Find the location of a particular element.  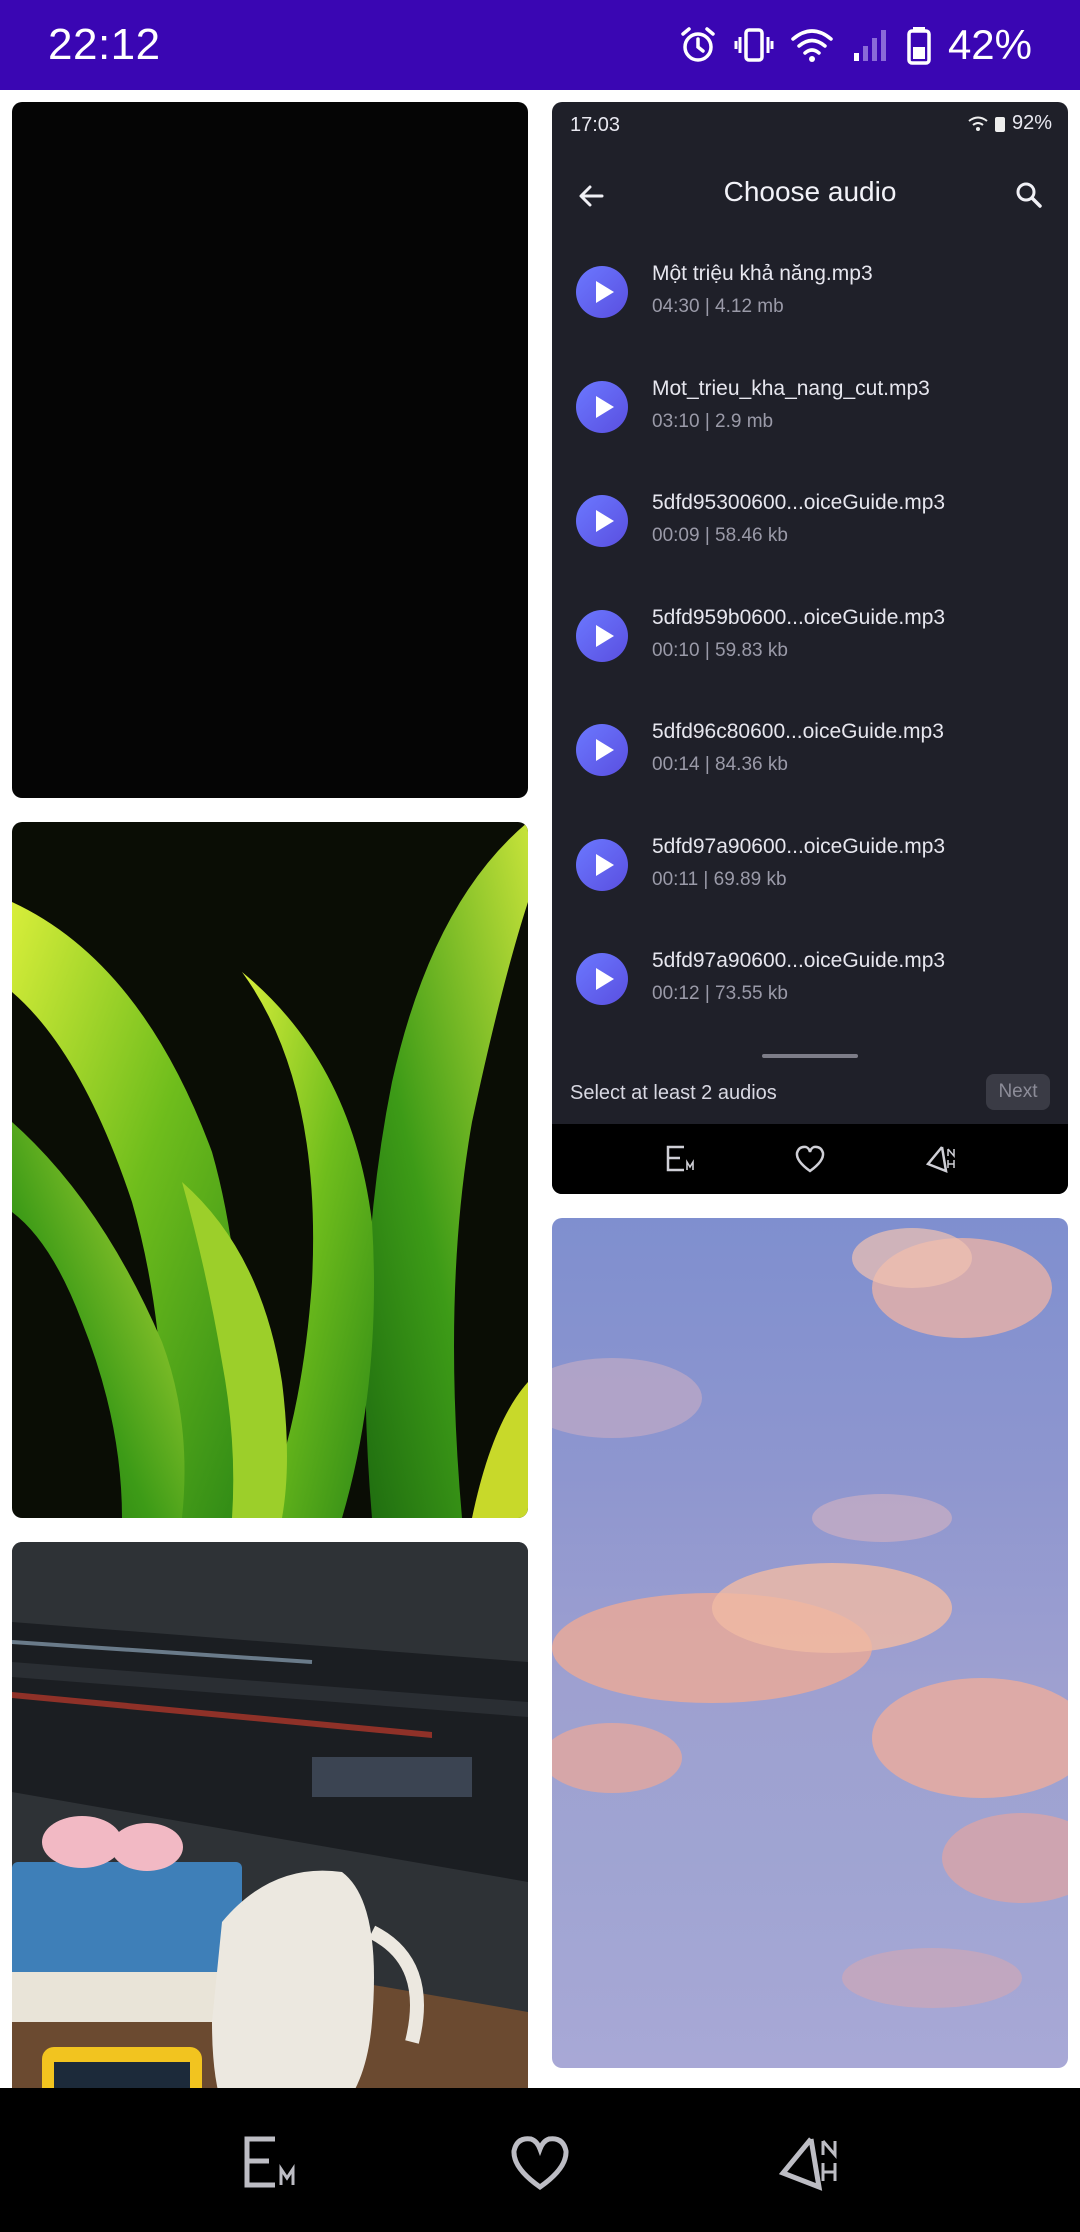

audio-meta: 00:10 | 59.83 kb is located at coordinates (720, 650).